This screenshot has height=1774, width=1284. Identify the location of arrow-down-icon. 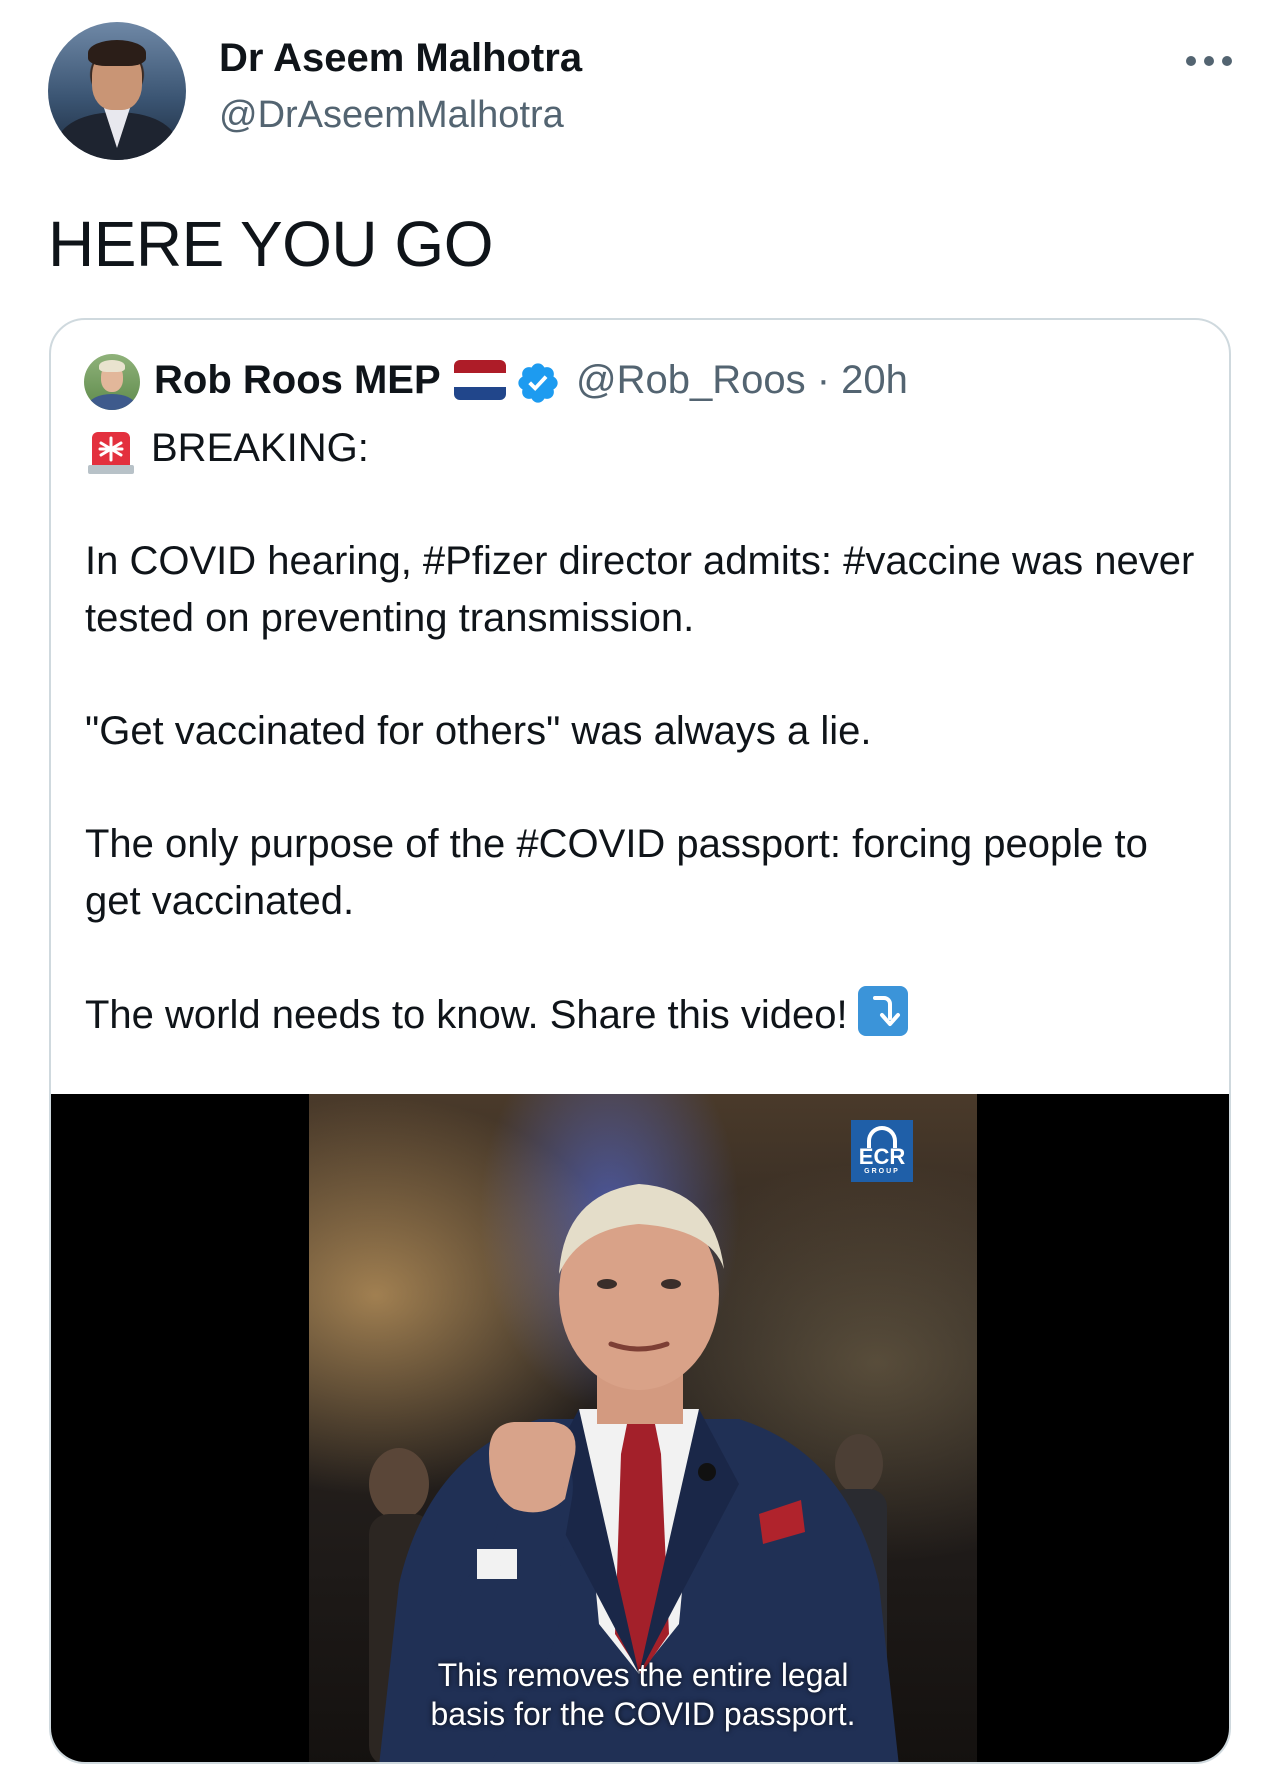
(882, 1011).